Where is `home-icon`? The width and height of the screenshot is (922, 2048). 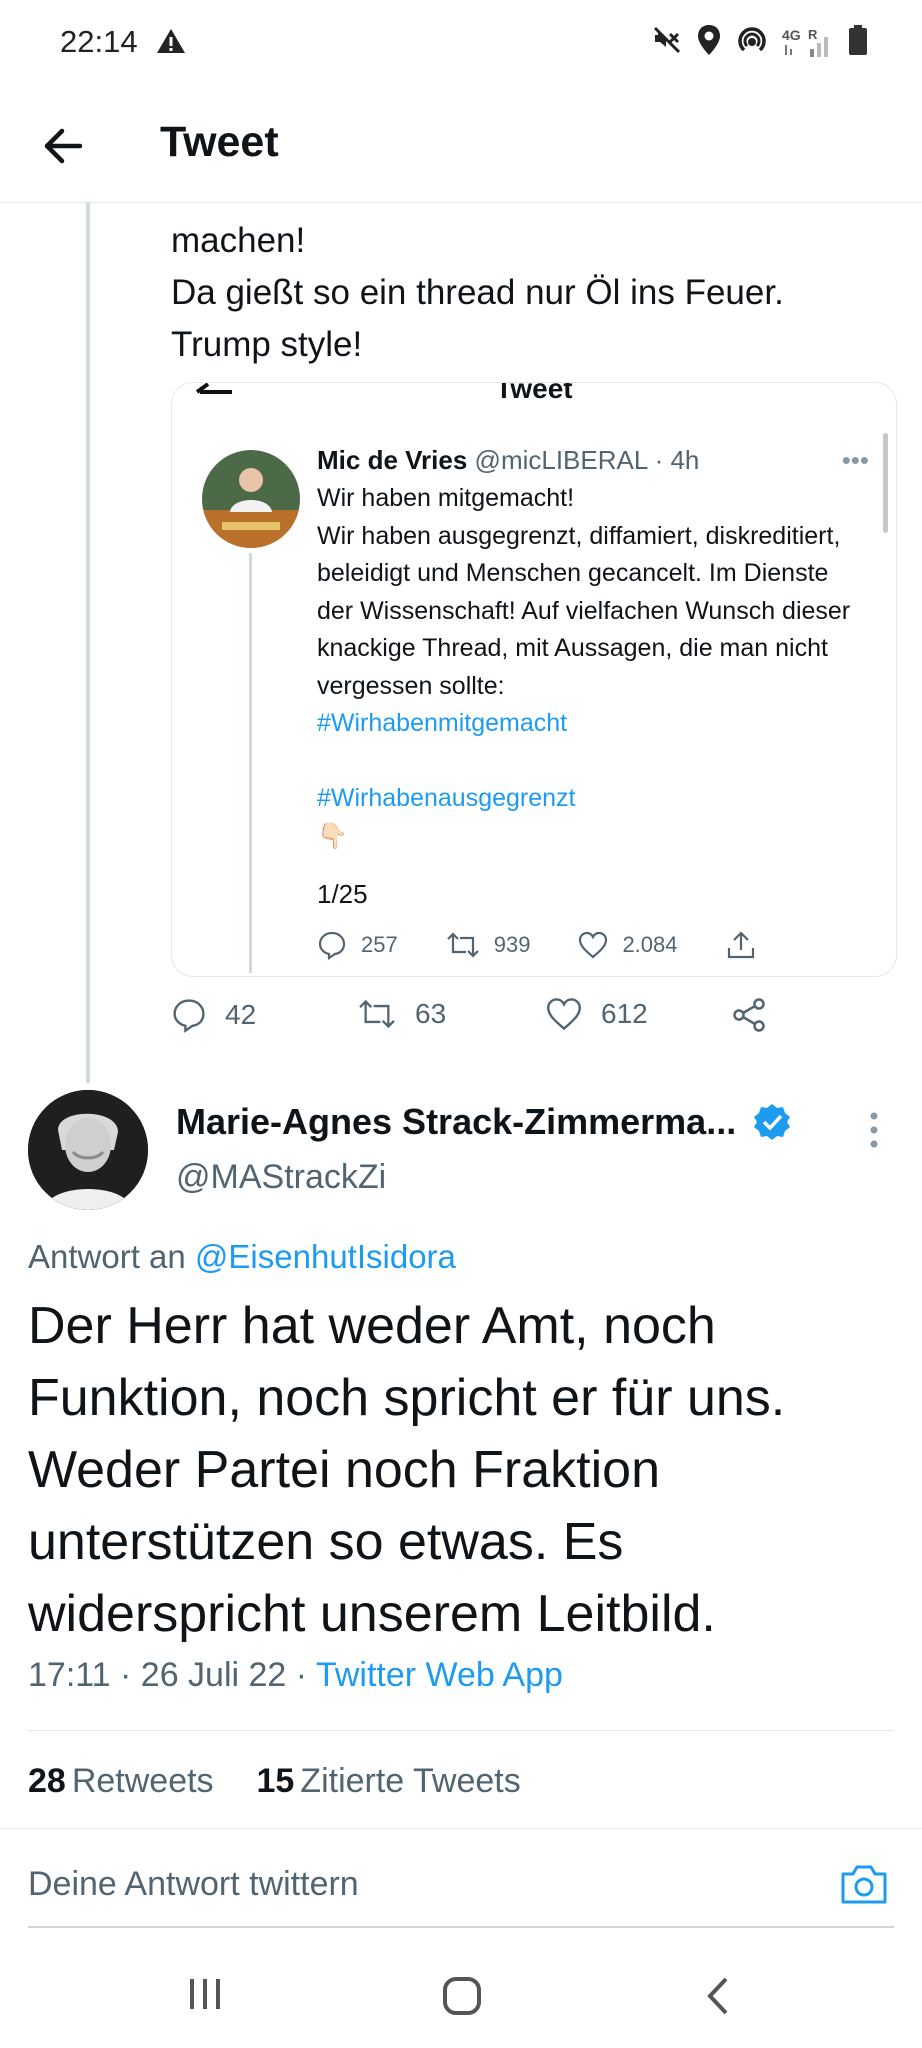 home-icon is located at coordinates (462, 1996).